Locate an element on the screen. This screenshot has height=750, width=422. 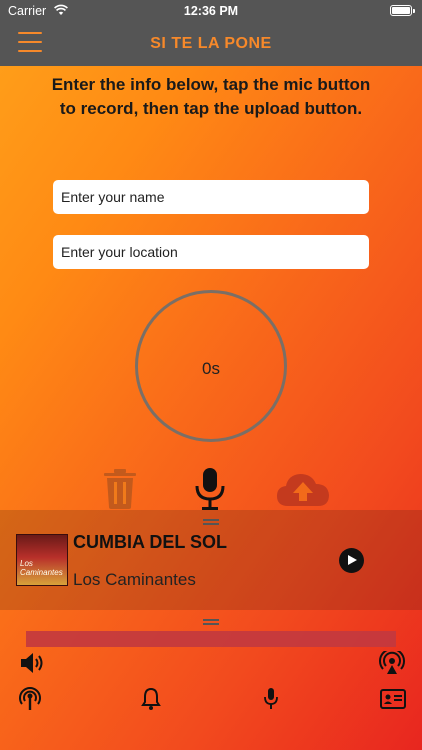
mic-icon is located at coordinates (210, 489).